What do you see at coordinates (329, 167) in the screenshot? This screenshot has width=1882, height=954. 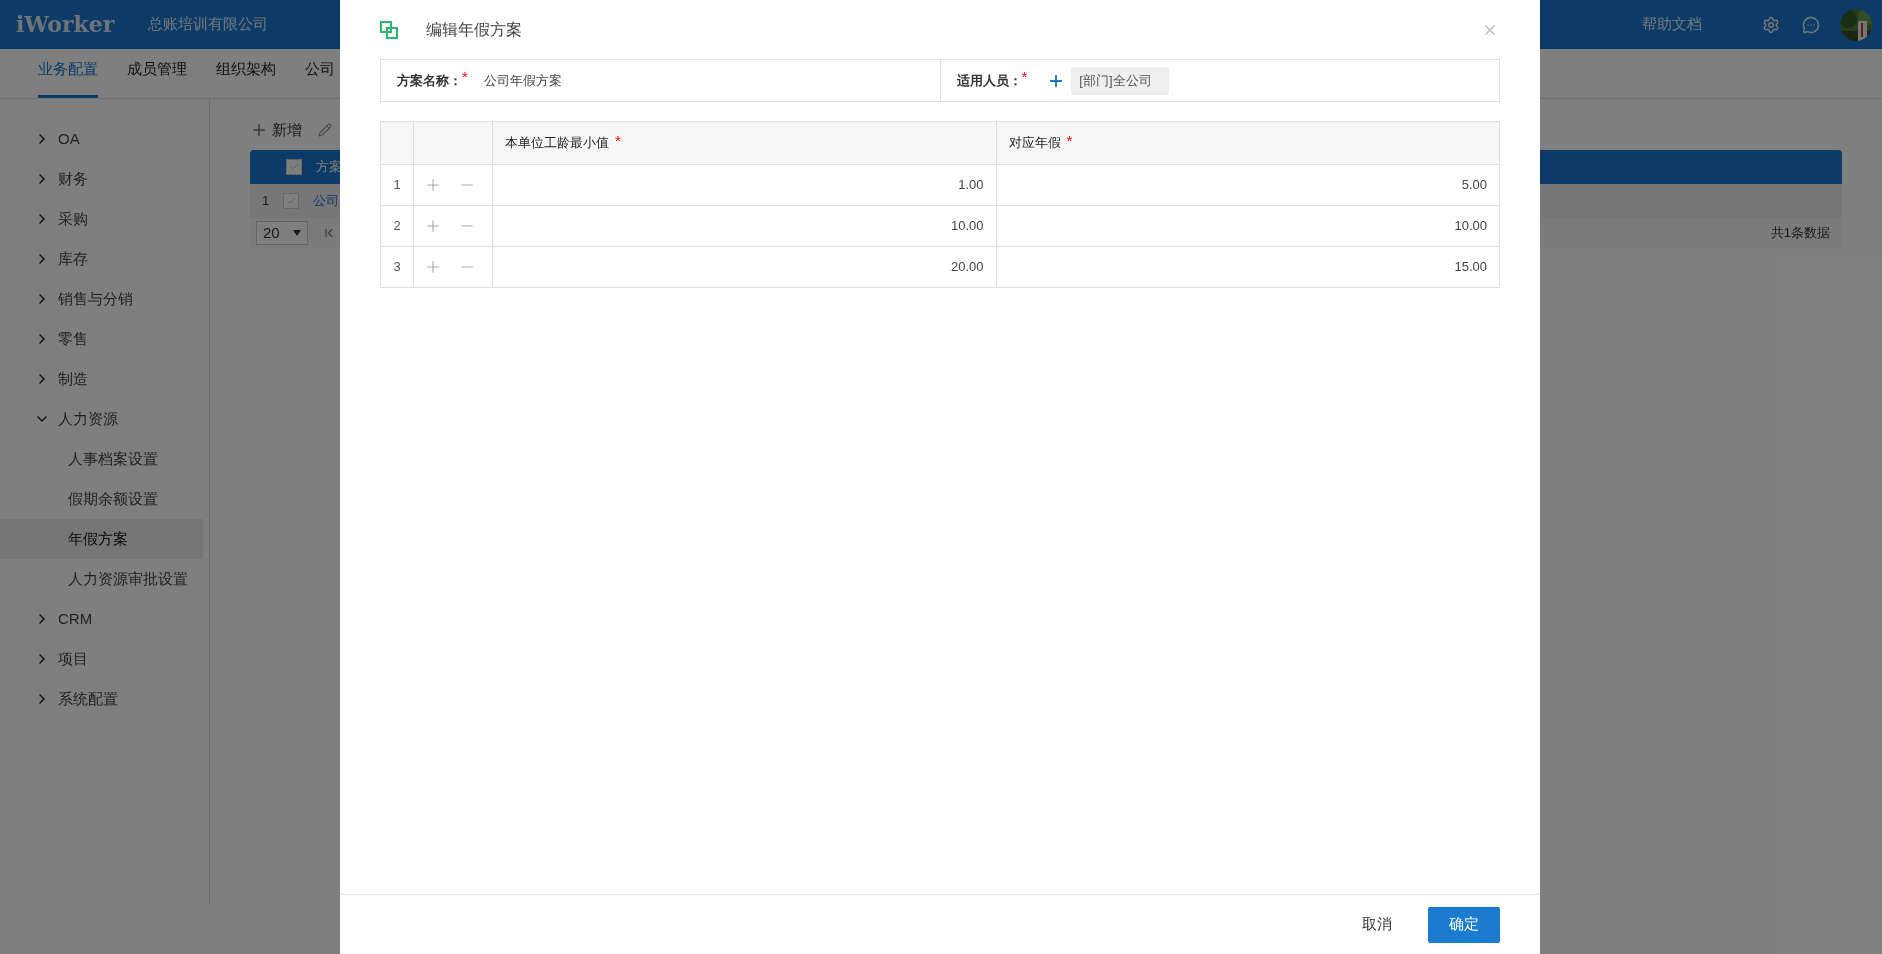 I see `column-header: 方案` at bounding box center [329, 167].